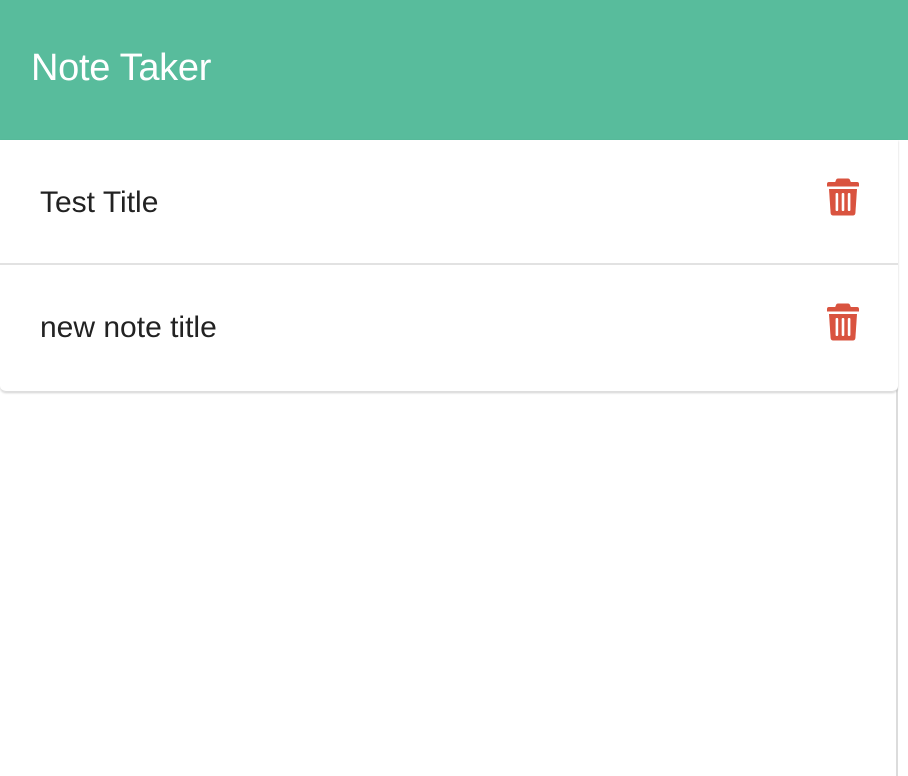 The image size is (908, 776). What do you see at coordinates (99, 202) in the screenshot?
I see `note-title: Test Title` at bounding box center [99, 202].